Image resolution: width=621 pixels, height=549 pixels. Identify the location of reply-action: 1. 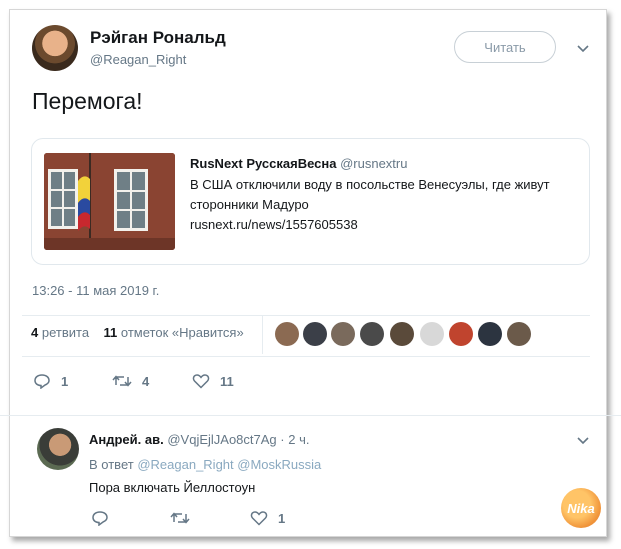
(50, 381).